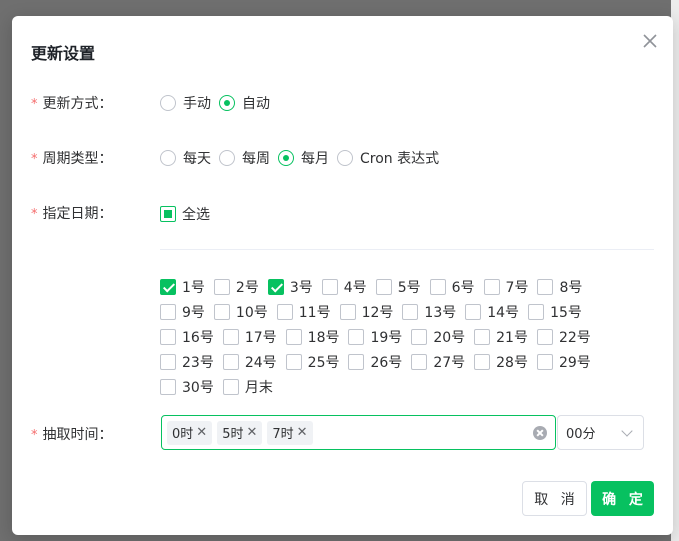 This screenshot has height=541, width=679. I want to click on day-row: 30号 月末, so click(385, 386).